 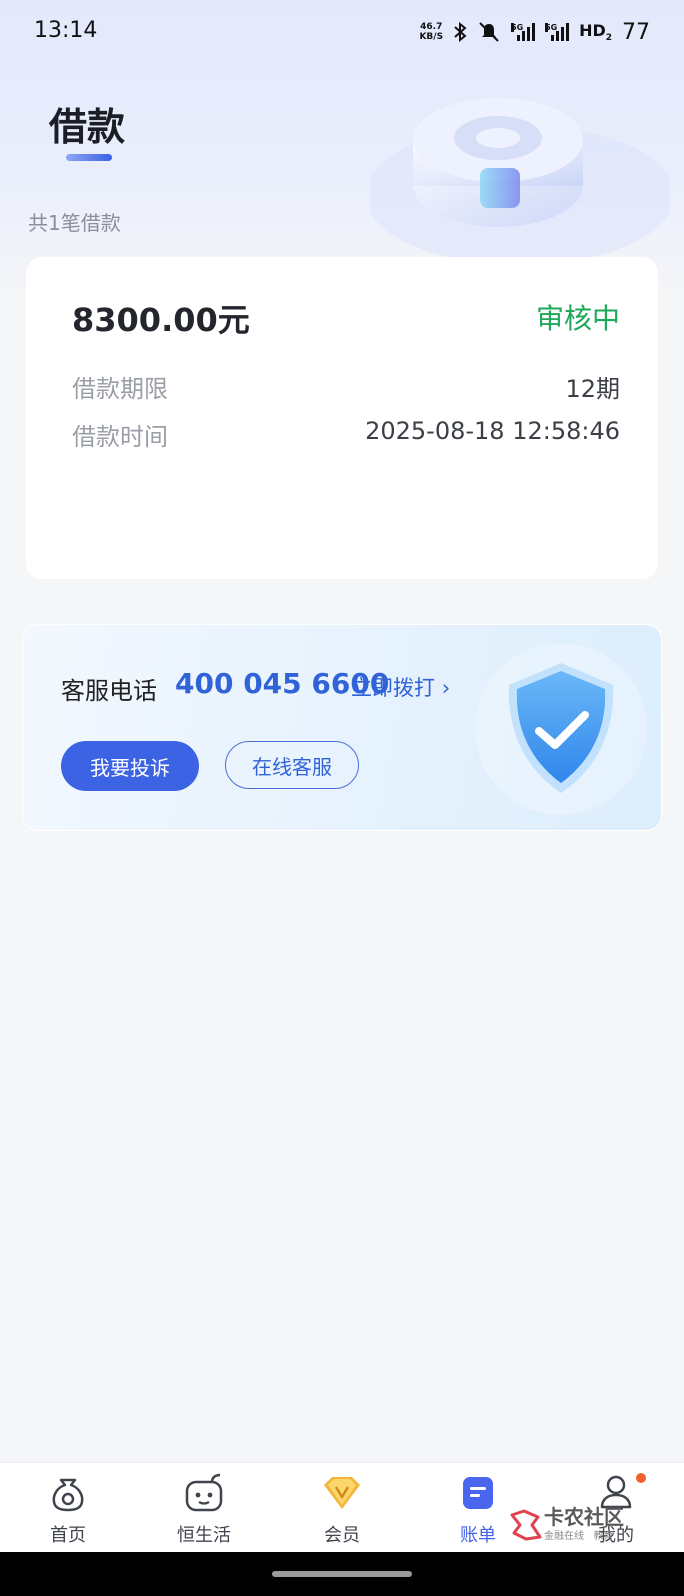 I want to click on vip-diamond-icon, so click(x=342, y=1493).